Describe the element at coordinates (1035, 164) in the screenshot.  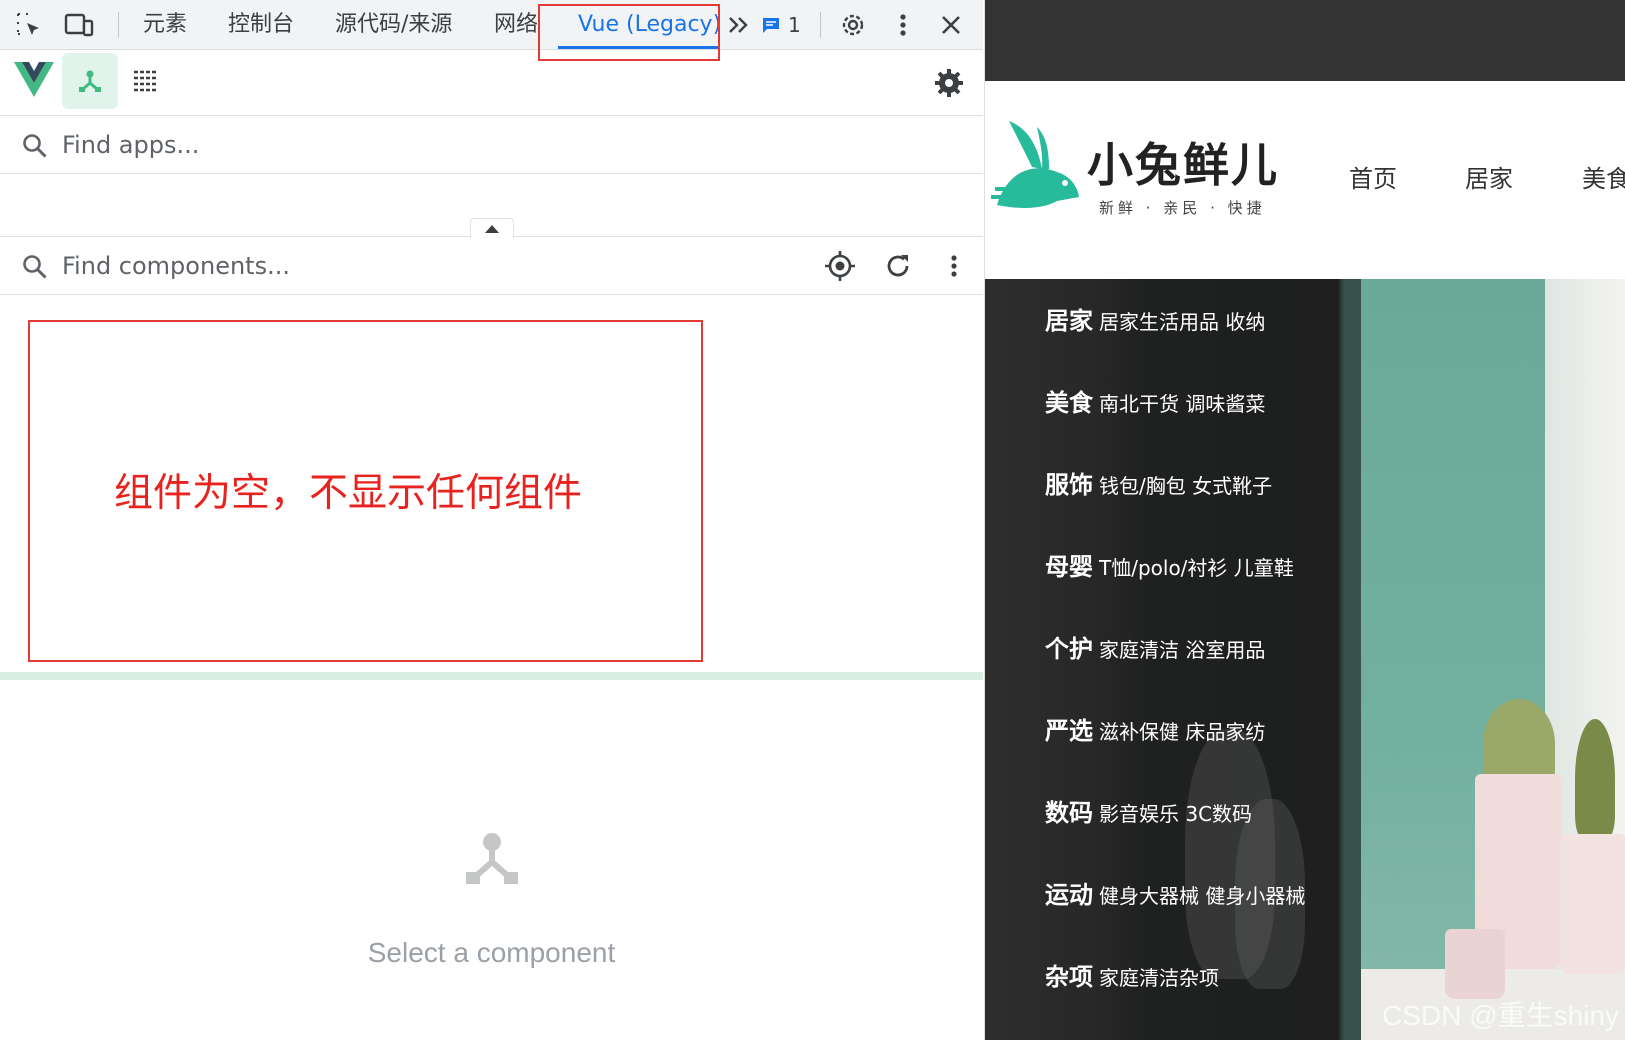
I see `rabbit-logo-icon` at that location.